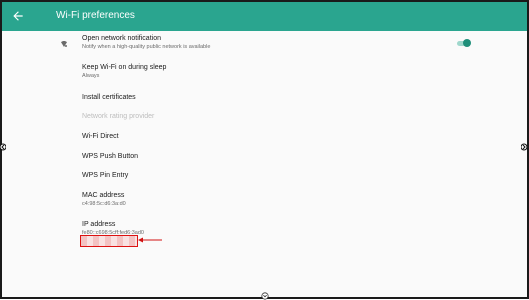 This screenshot has width=529, height=300. I want to click on mac-address-value: c4:98:5c:d6:3a:d0, so click(104, 204).